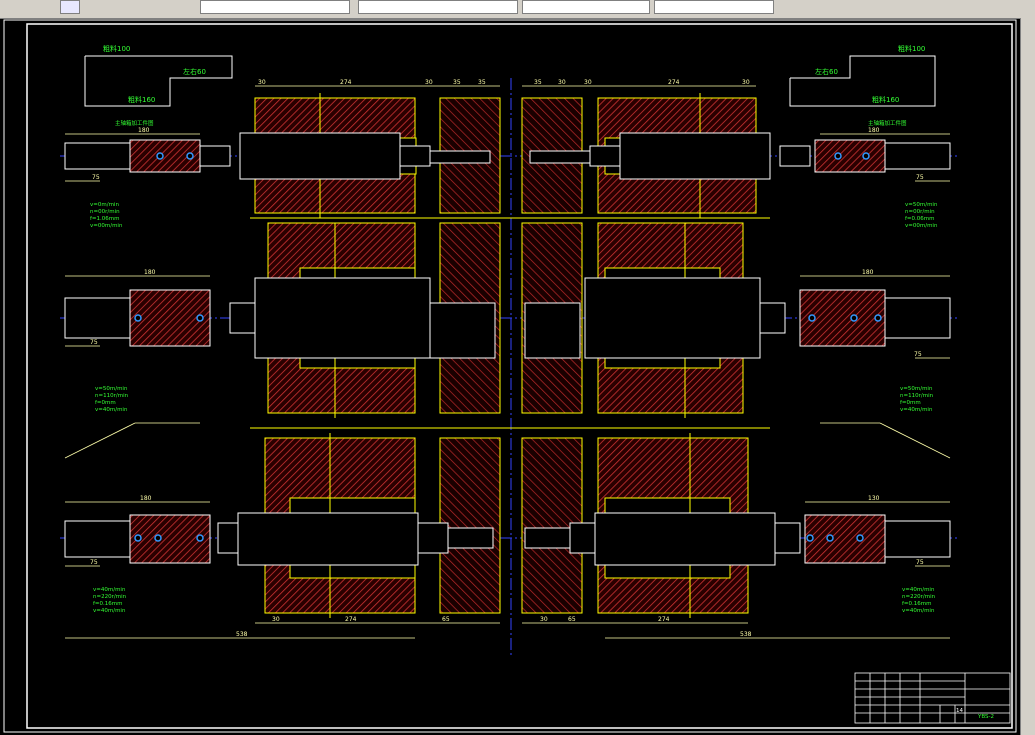 Image resolution: width=1035 pixels, height=735 pixels. I want to click on dim-right-spindle-1: 180, so click(874, 130).